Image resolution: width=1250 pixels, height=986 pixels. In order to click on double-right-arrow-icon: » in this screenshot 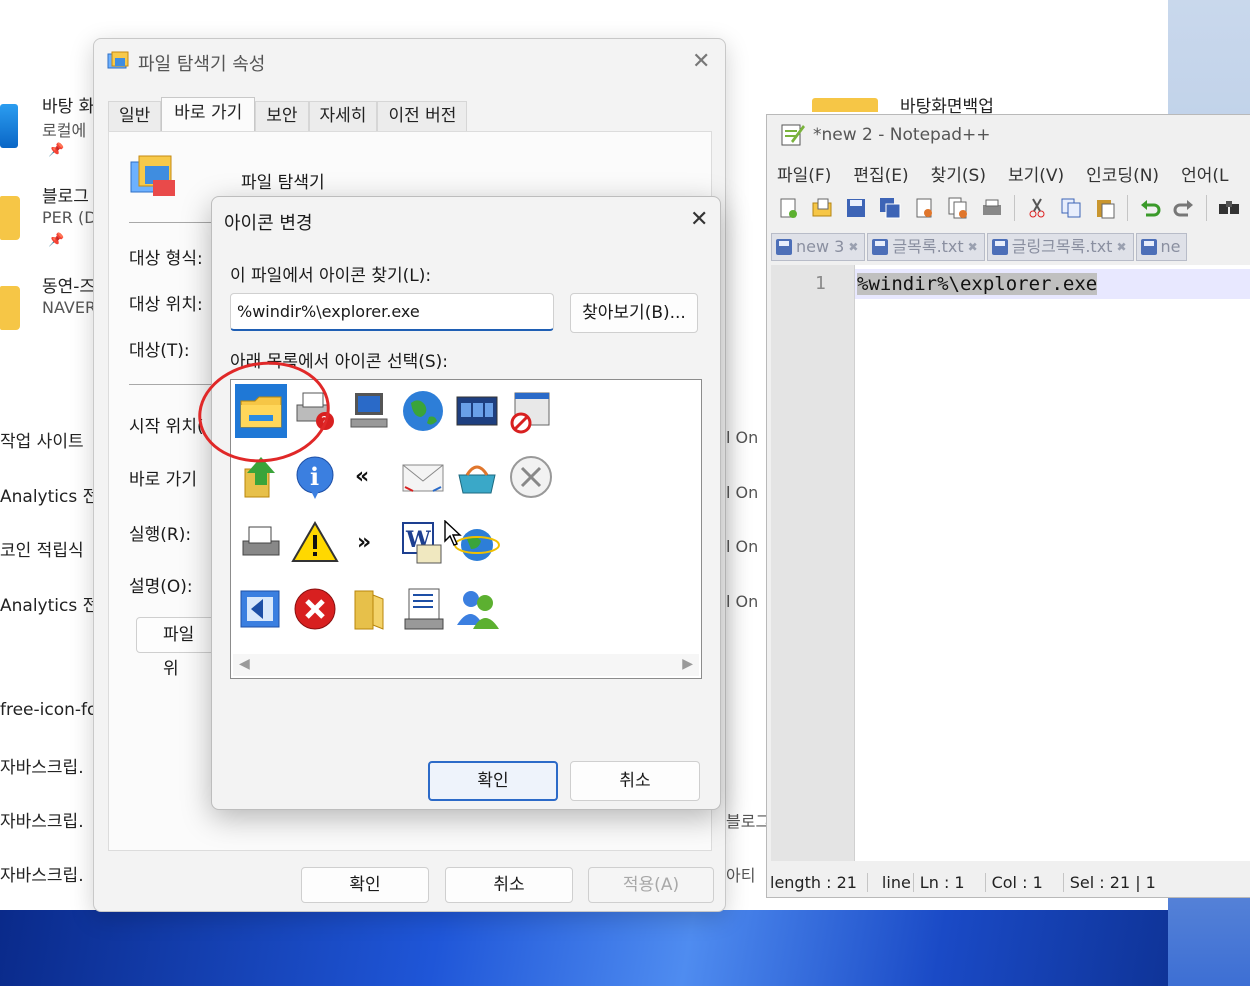, I will do `click(369, 543)`.